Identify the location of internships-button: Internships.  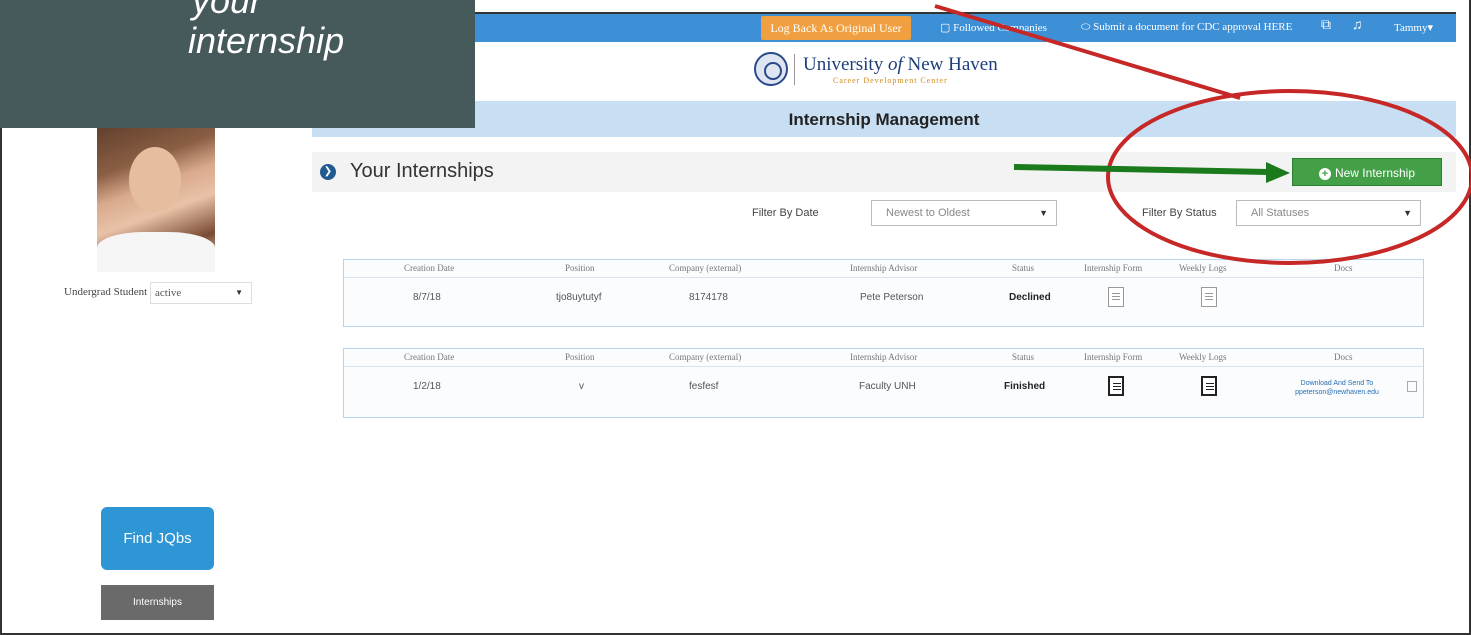
(157, 602).